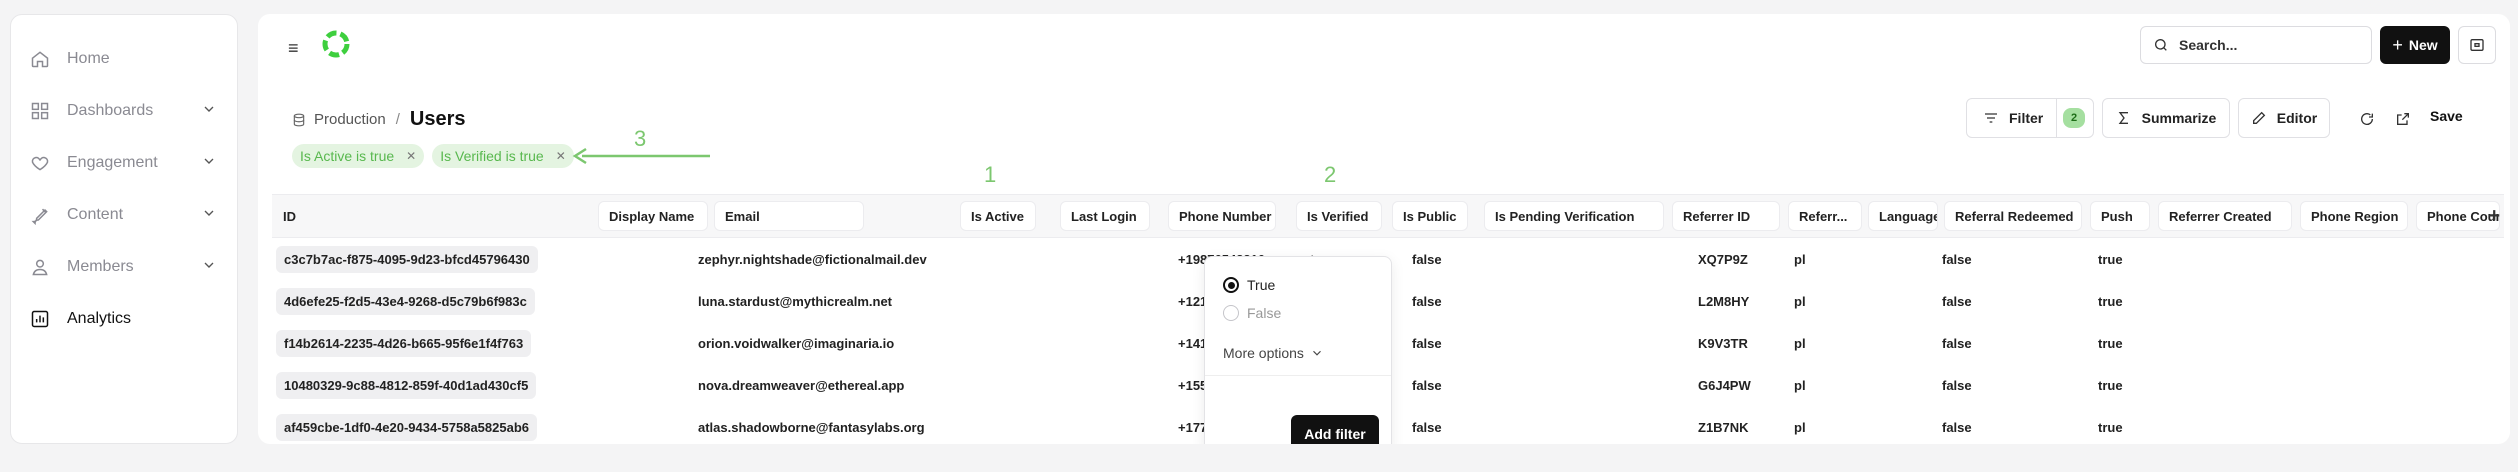  What do you see at coordinates (1574, 216) in the screenshot?
I see `column-header-is-pending-verification: Is Pending Verification` at bounding box center [1574, 216].